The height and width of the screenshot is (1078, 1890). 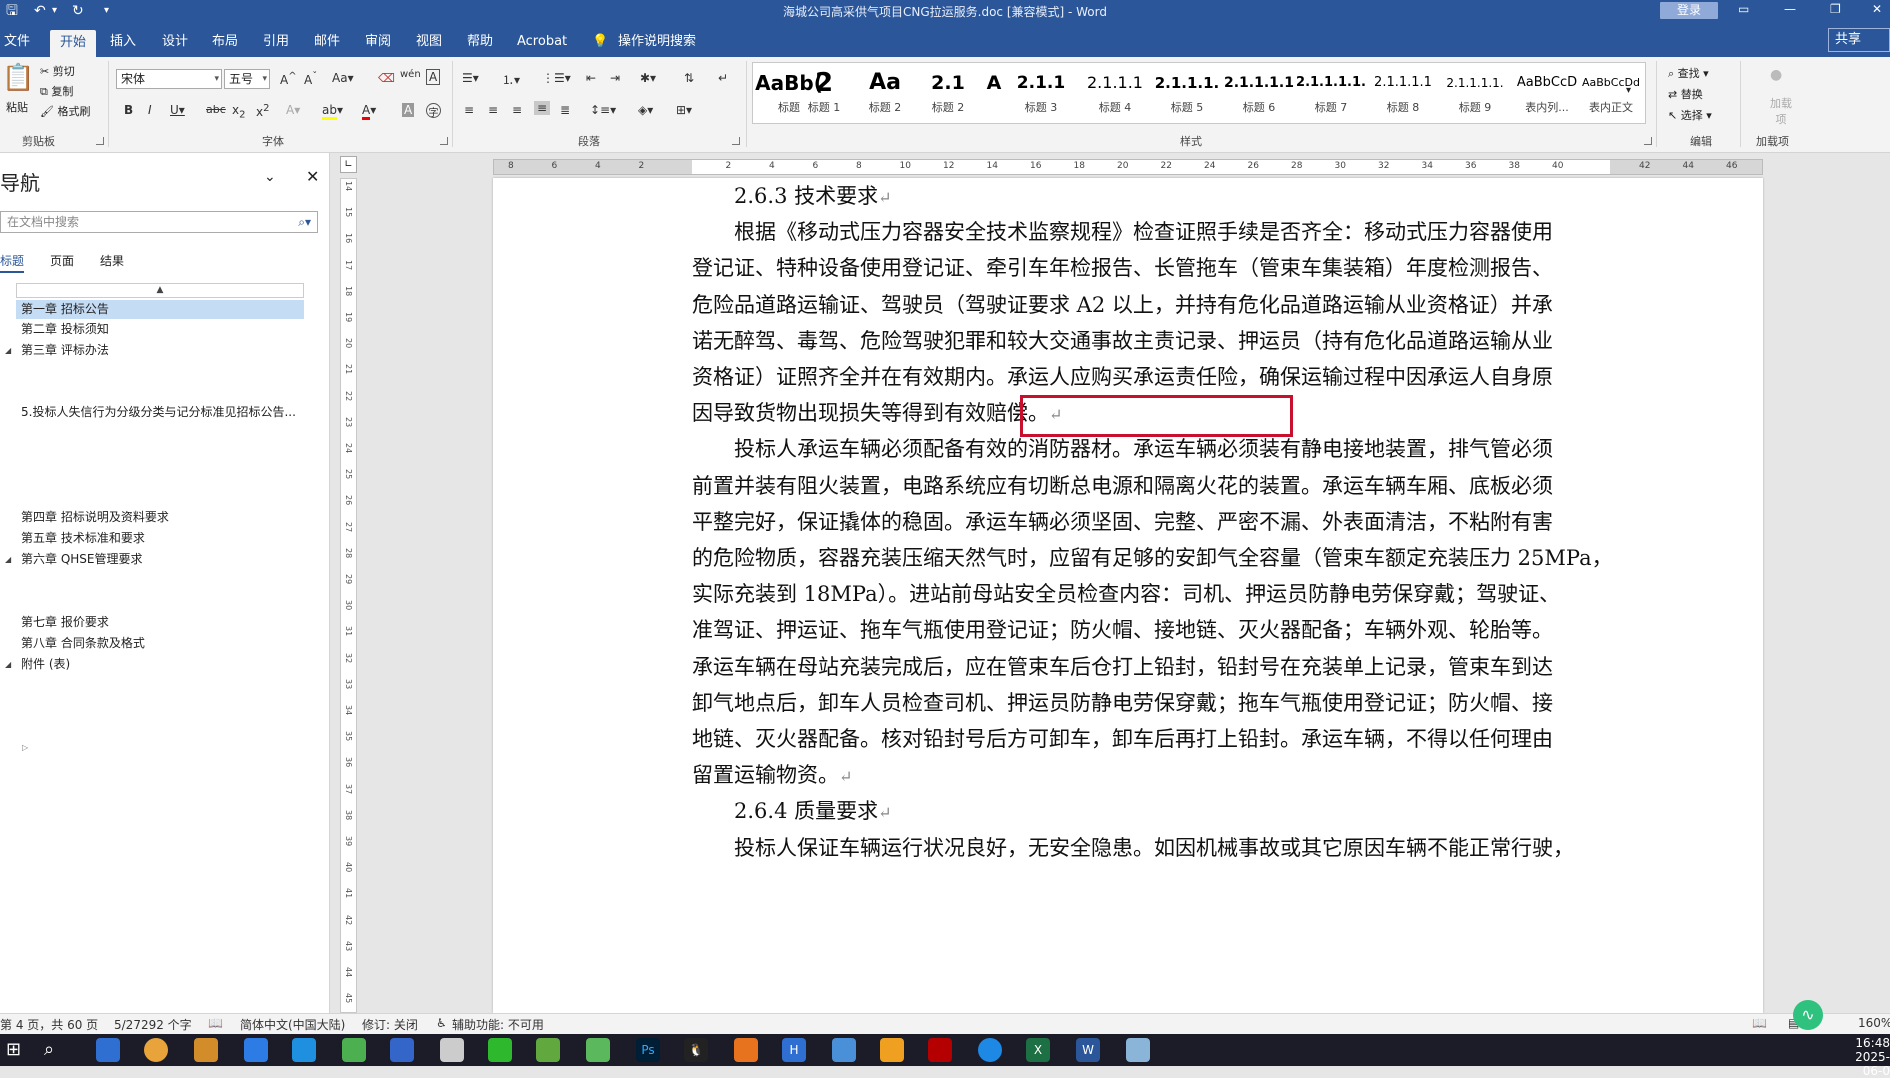 I want to click on zoom-level: 160%, so click(x=1874, y=1023).